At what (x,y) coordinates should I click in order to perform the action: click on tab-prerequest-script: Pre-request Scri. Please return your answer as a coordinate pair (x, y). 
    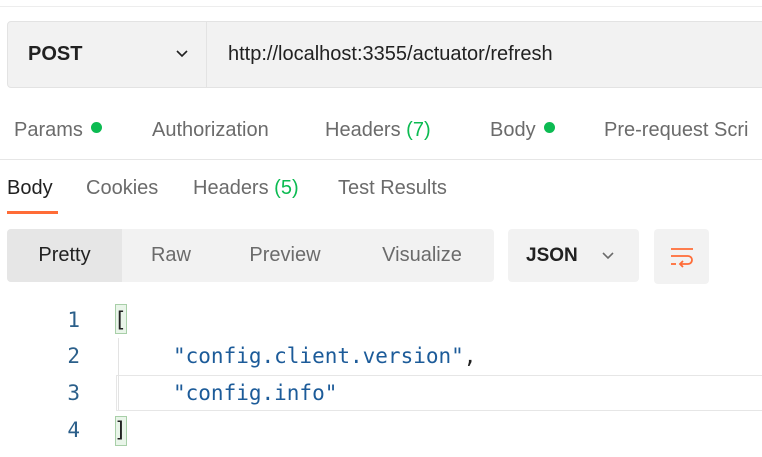
    Looking at the image, I should click on (676, 130).